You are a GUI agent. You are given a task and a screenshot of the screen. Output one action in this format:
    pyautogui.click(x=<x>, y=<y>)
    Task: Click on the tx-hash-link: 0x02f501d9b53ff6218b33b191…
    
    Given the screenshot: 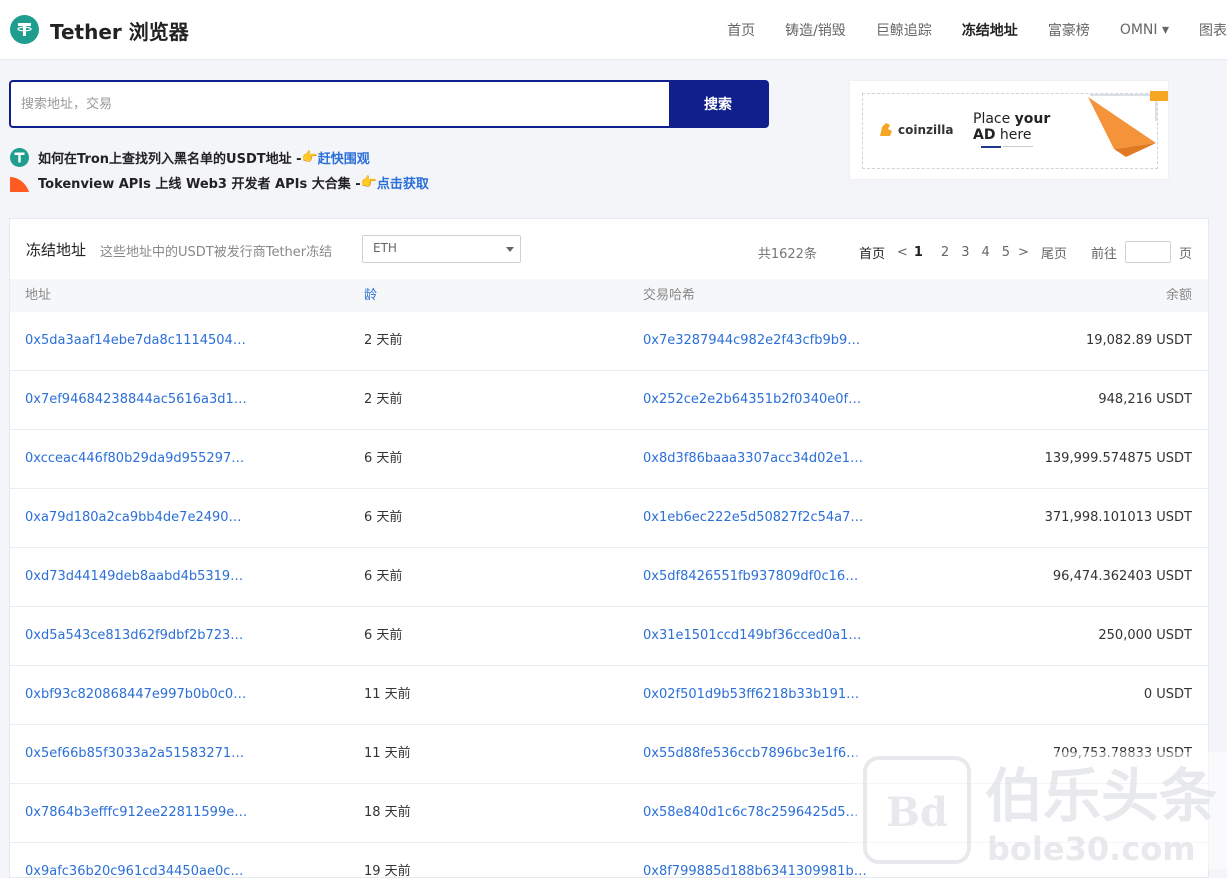 What is the action you would take?
    pyautogui.click(x=751, y=695)
    